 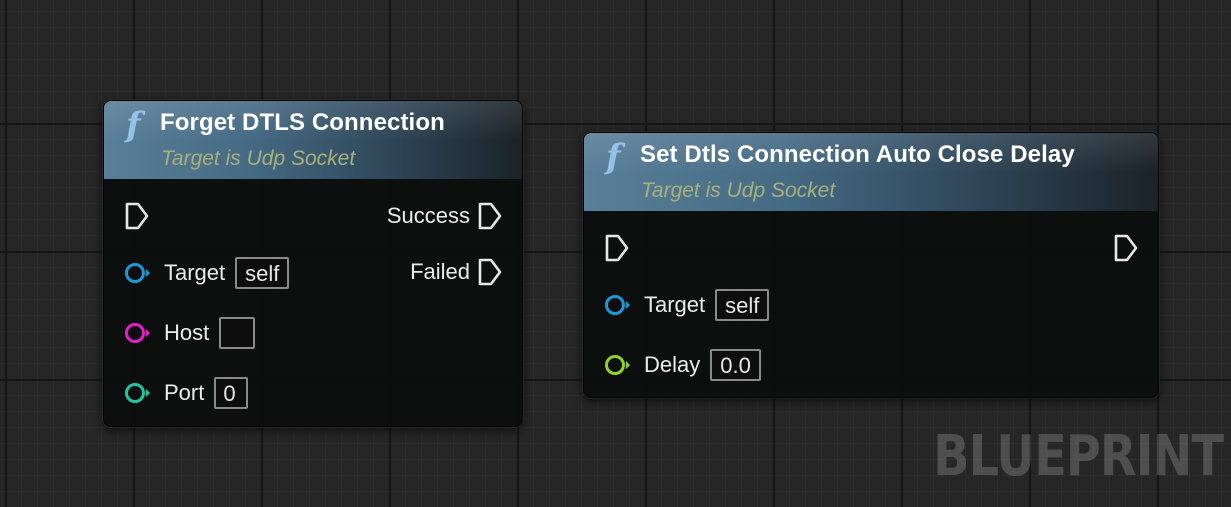 What do you see at coordinates (187, 332) in the screenshot?
I see `pin-label-host: Host` at bounding box center [187, 332].